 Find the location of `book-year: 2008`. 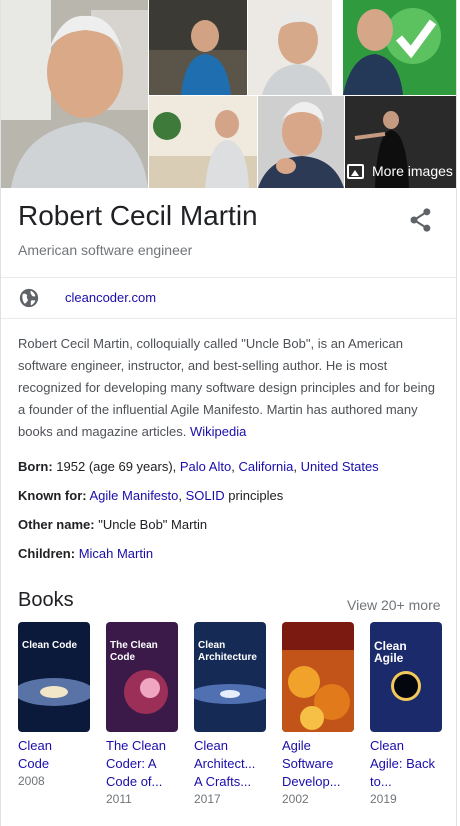

book-year: 2008 is located at coordinates (31, 781).